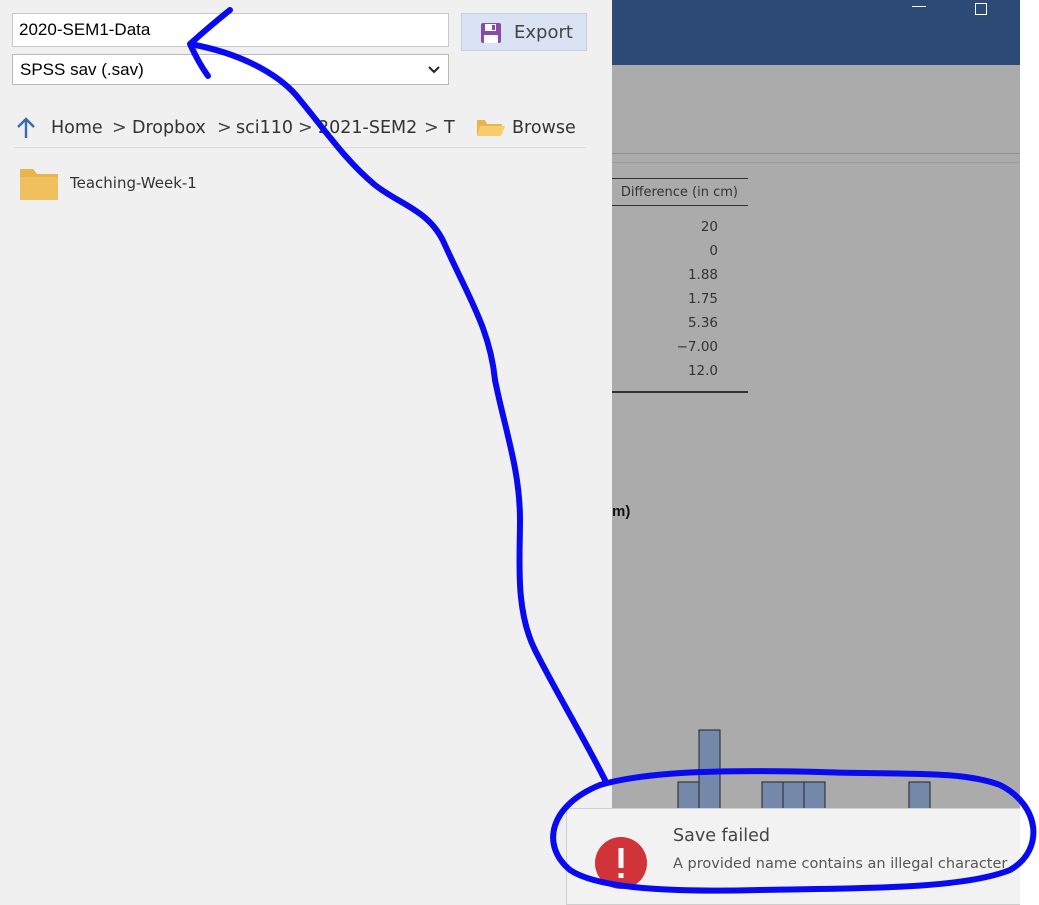 This screenshot has height=905, width=1039. Describe the element at coordinates (680, 392) in the screenshot. I see `table-bottom-rule` at that location.